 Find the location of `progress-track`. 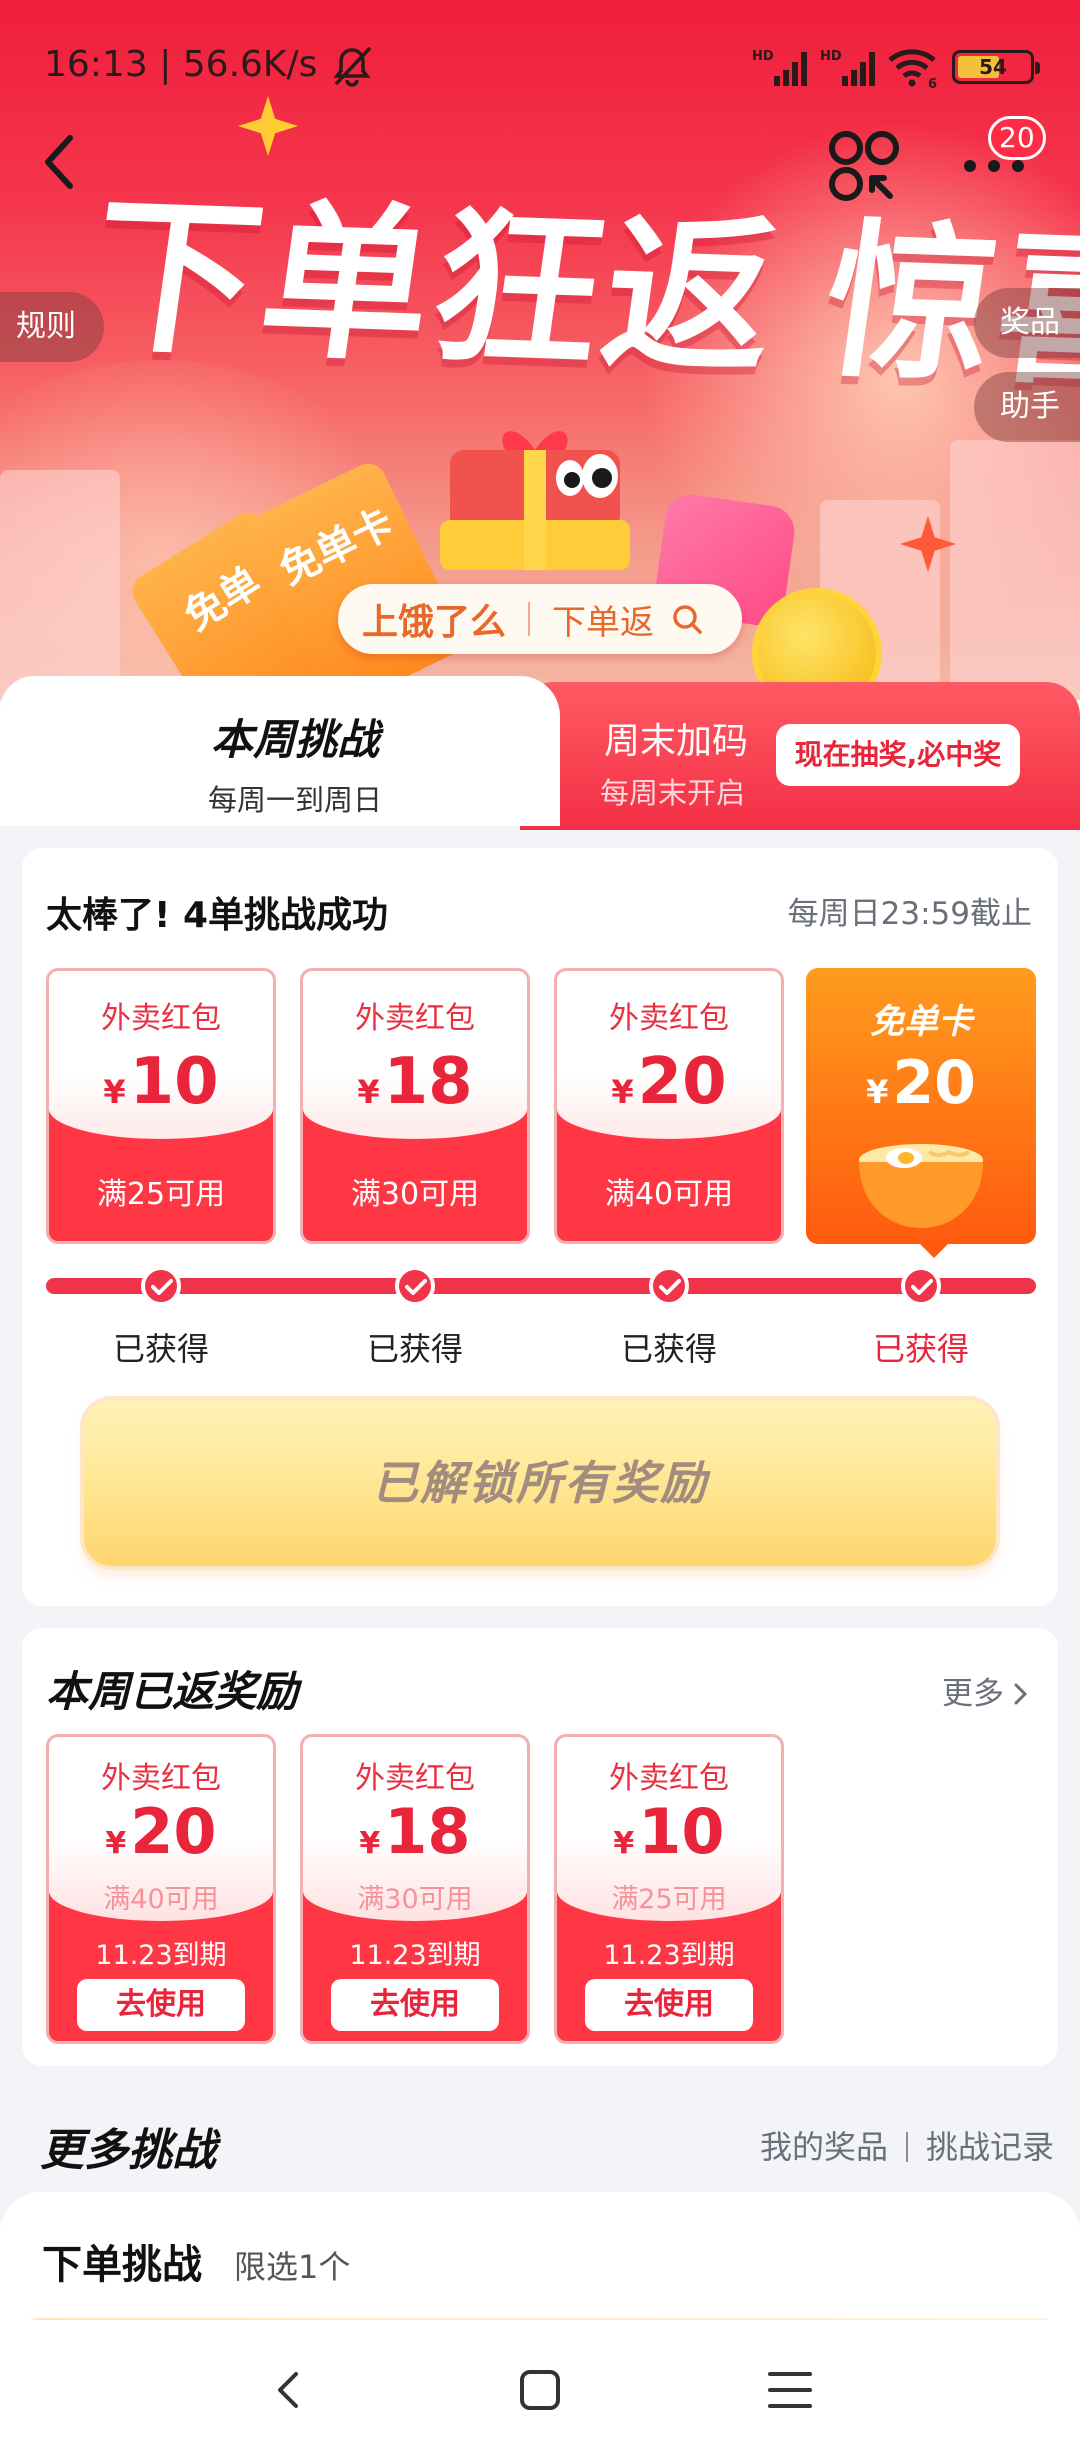

progress-track is located at coordinates (541, 1286).